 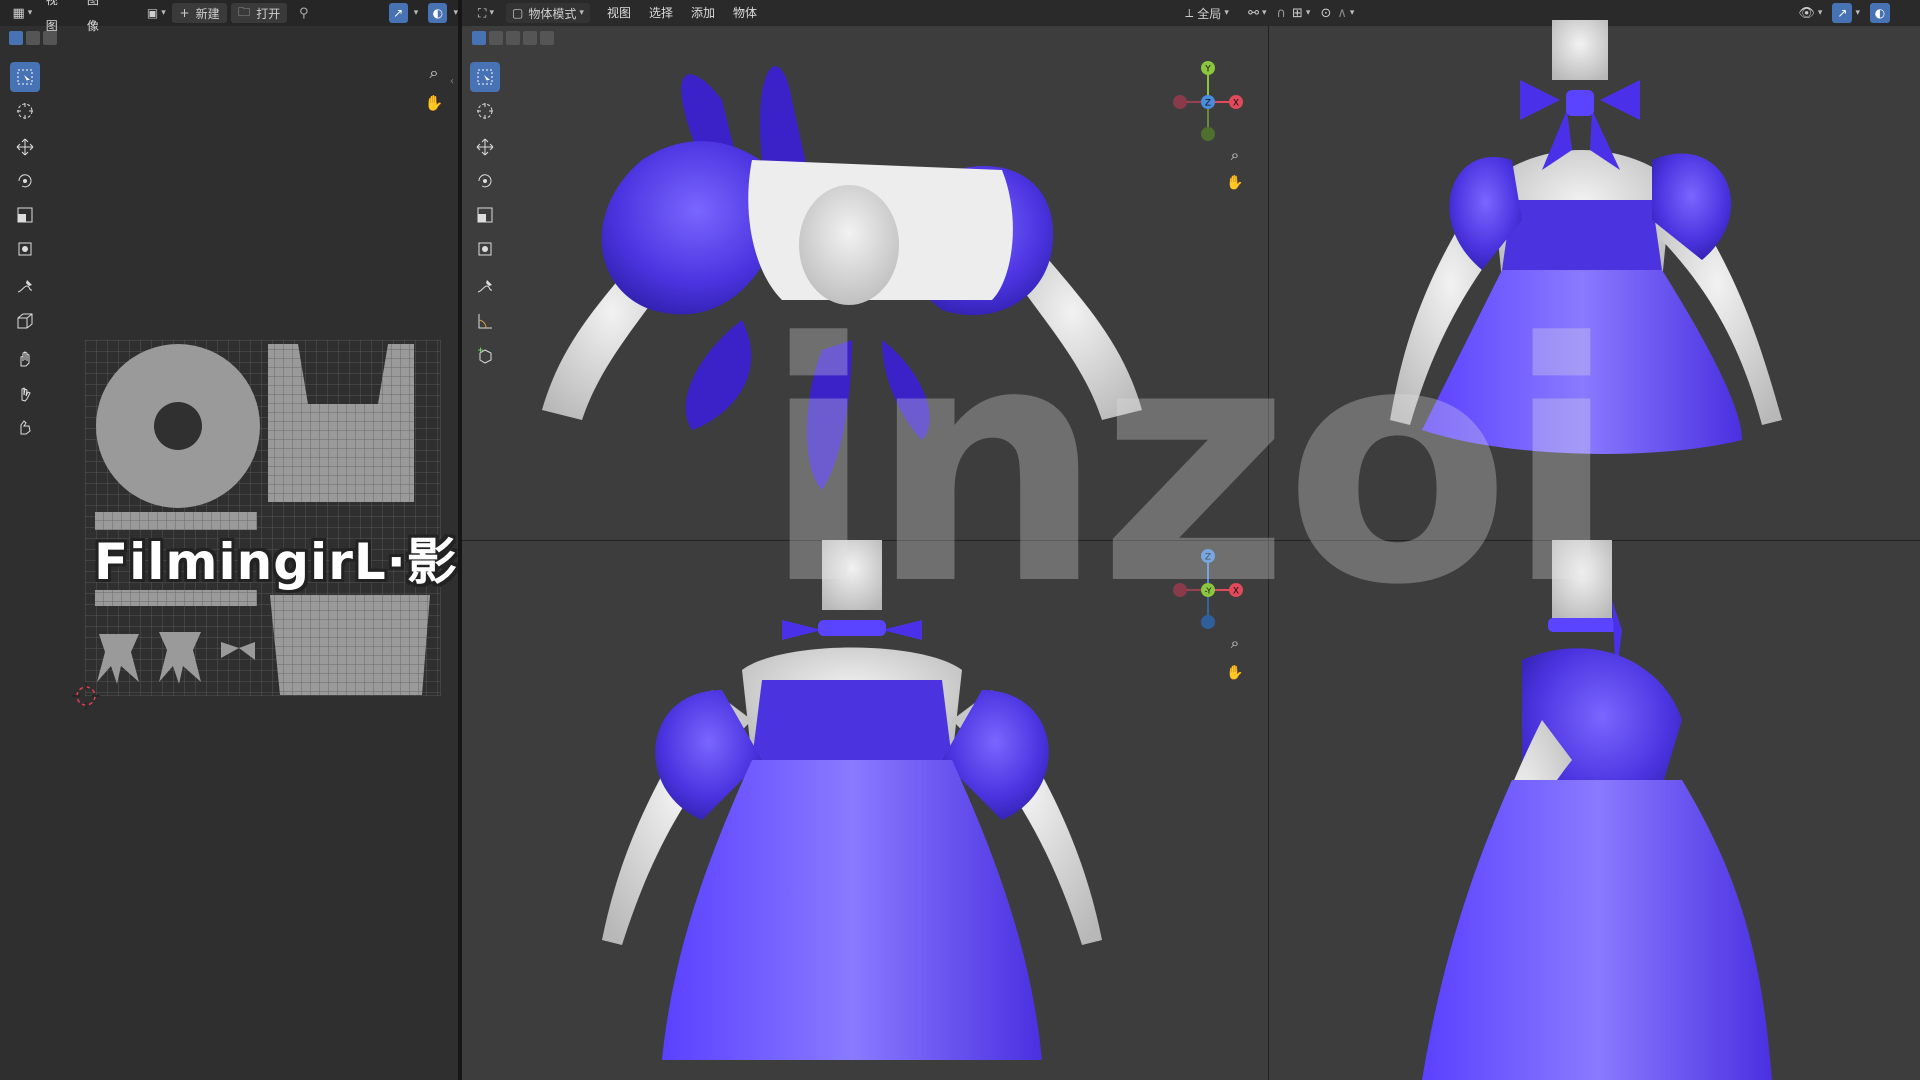 I want to click on editor-type-button-3d: ⛶ ▾, so click(x=486, y=13).